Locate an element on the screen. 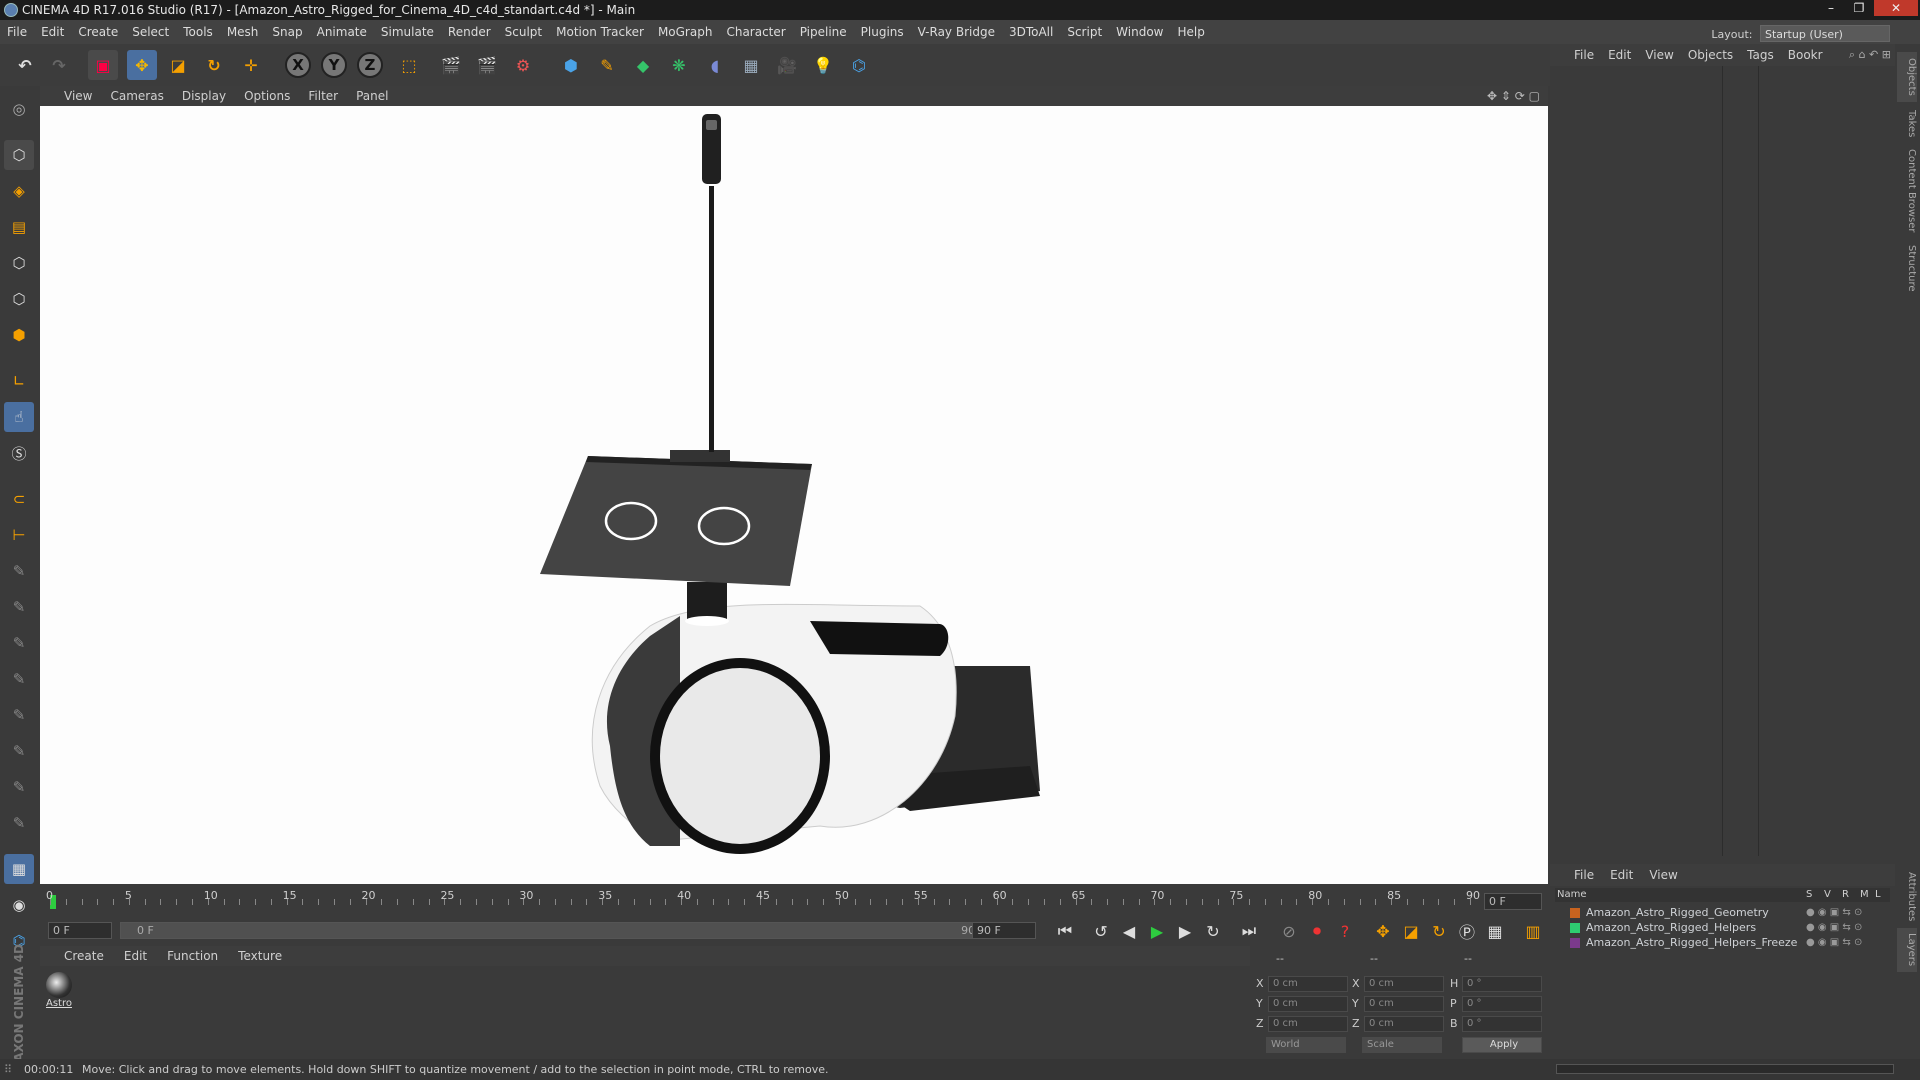 The height and width of the screenshot is (1080, 1920). render-view-icon: 🎬 is located at coordinates (451, 65).